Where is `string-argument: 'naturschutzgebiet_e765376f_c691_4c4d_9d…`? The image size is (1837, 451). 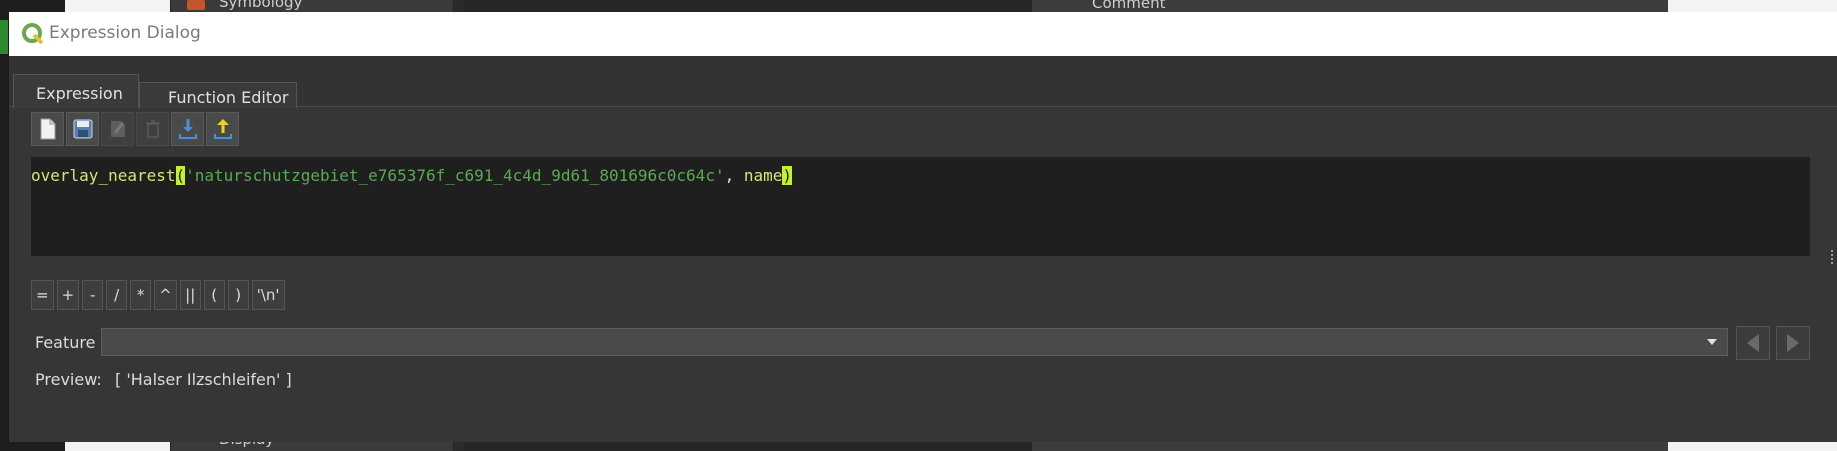 string-argument: 'naturschutzgebiet_e765376f_c691_4c4d_9d… is located at coordinates (455, 175).